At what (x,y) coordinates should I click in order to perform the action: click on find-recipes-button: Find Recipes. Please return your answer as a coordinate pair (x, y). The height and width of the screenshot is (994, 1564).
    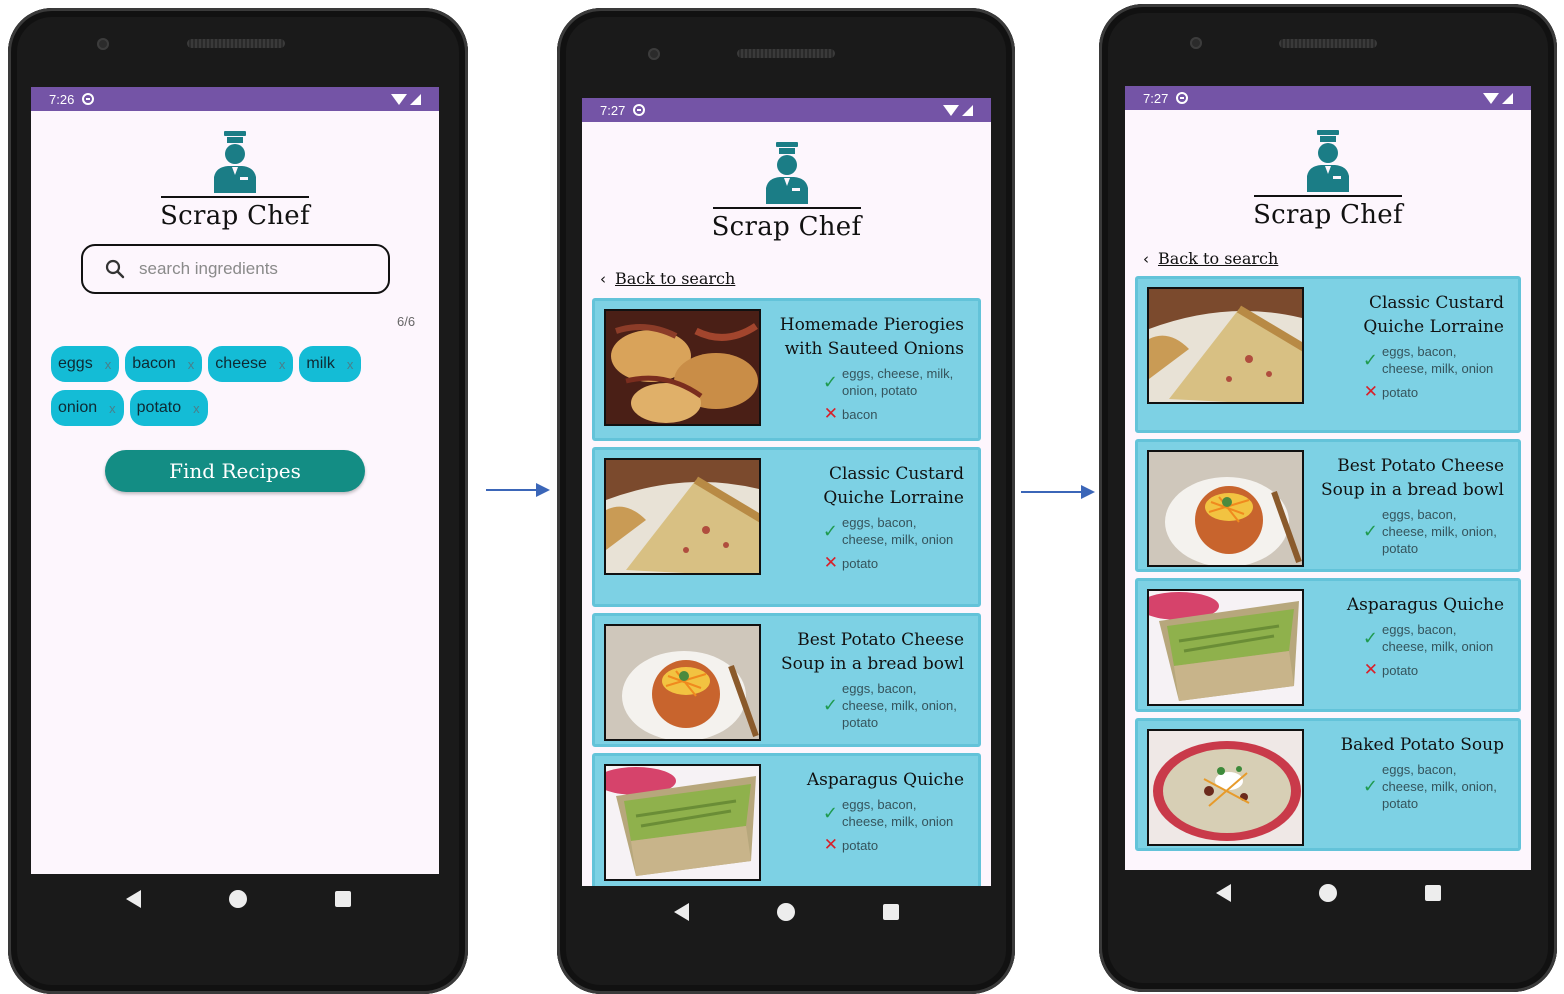
    Looking at the image, I should click on (235, 471).